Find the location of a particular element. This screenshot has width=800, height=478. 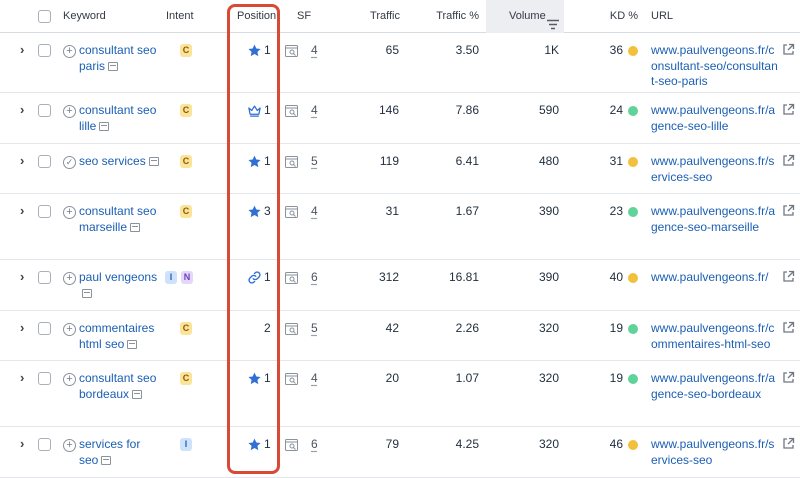

header-traffic: Traffic is located at coordinates (380, 16).